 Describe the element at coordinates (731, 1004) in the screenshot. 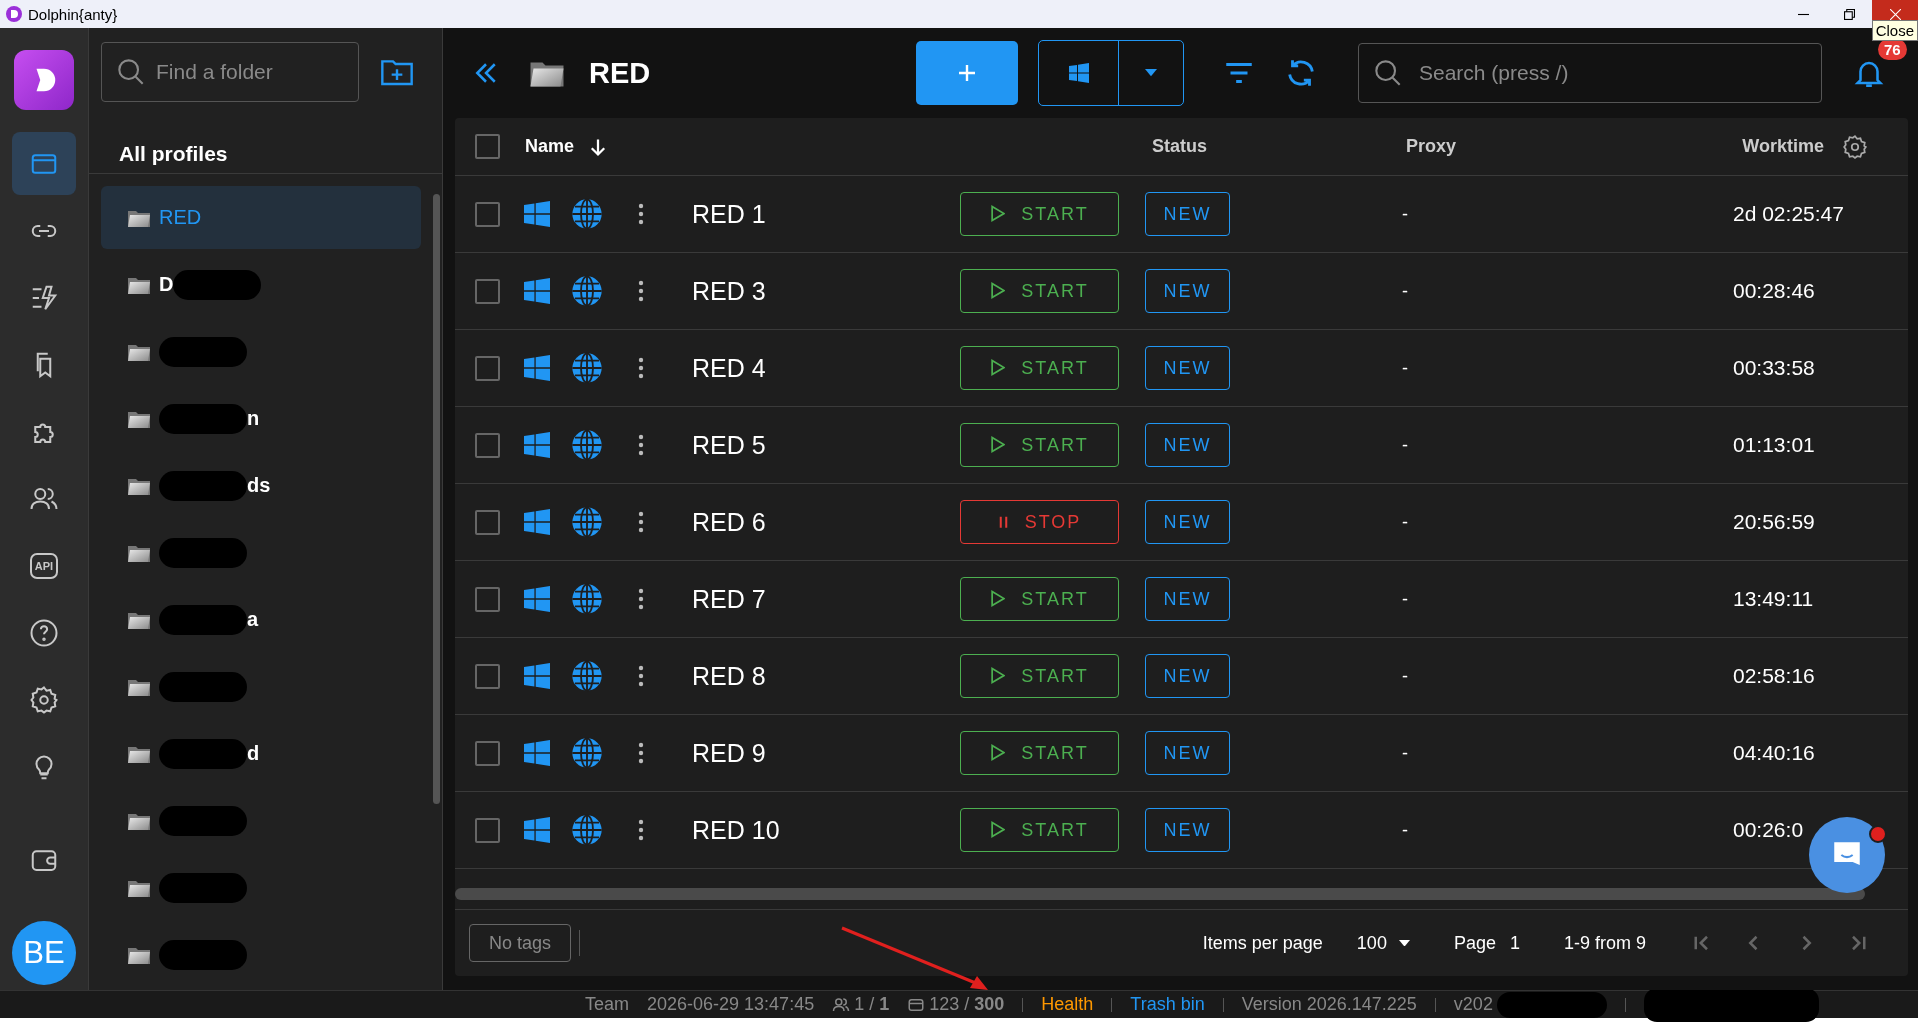

I see `datetime: 2026-06-29 13:47:45` at that location.